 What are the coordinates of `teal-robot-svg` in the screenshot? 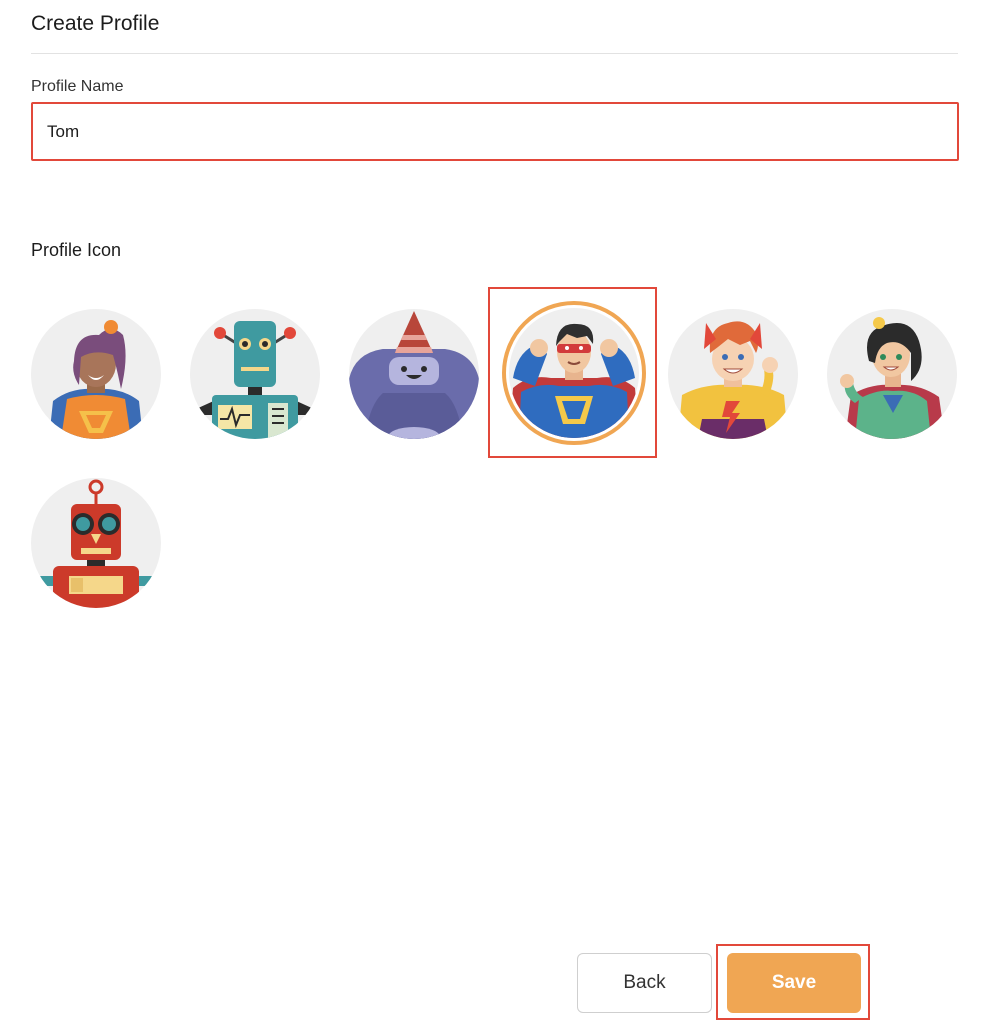 It's located at (255, 374).